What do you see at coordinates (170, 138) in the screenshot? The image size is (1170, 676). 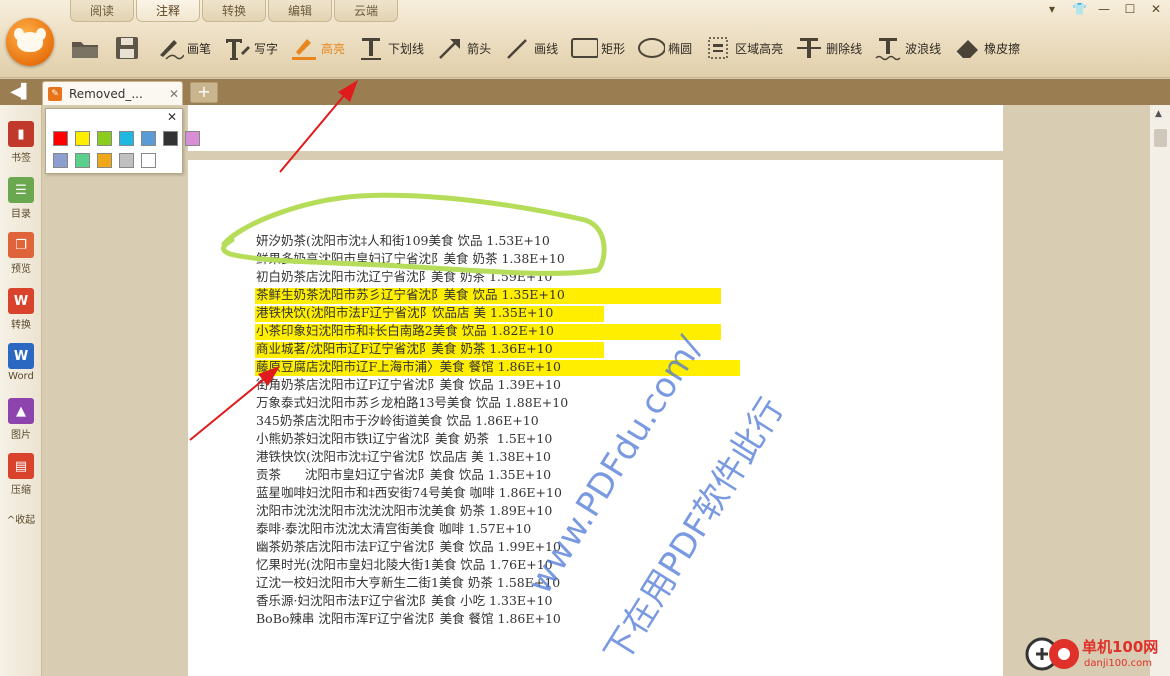 I see `color-swatch-black` at bounding box center [170, 138].